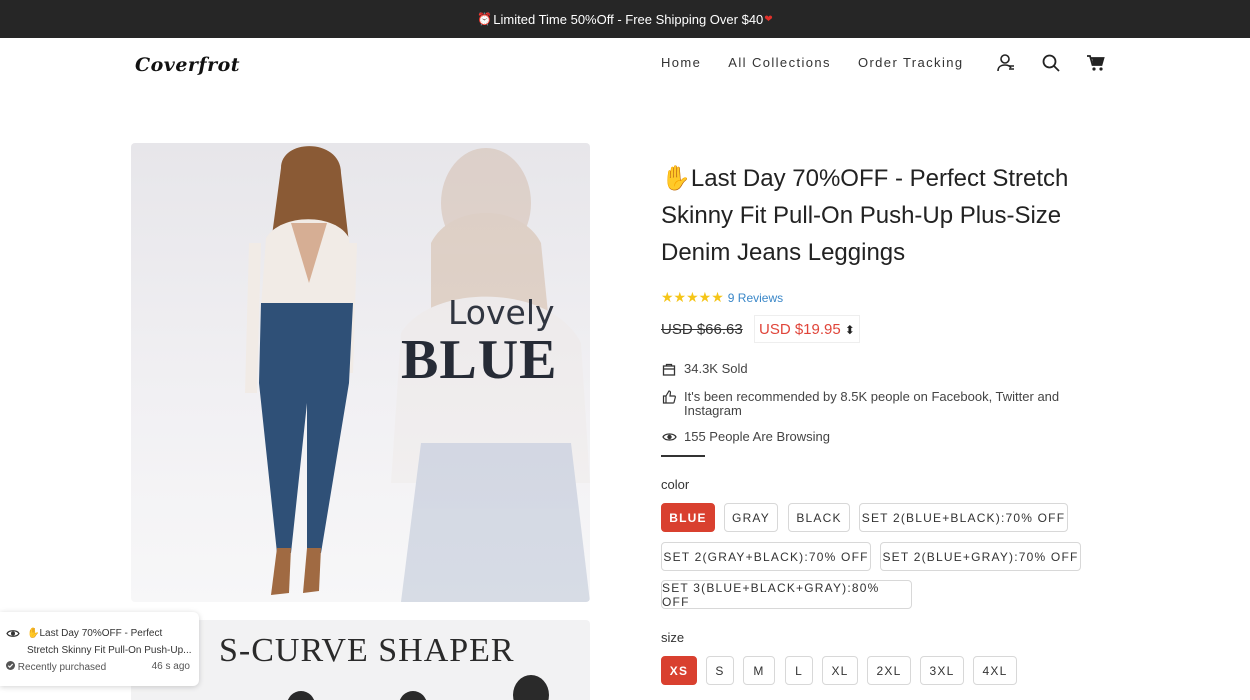  What do you see at coordinates (688, 517) in the screenshot?
I see `color-option-blue: BLUE` at bounding box center [688, 517].